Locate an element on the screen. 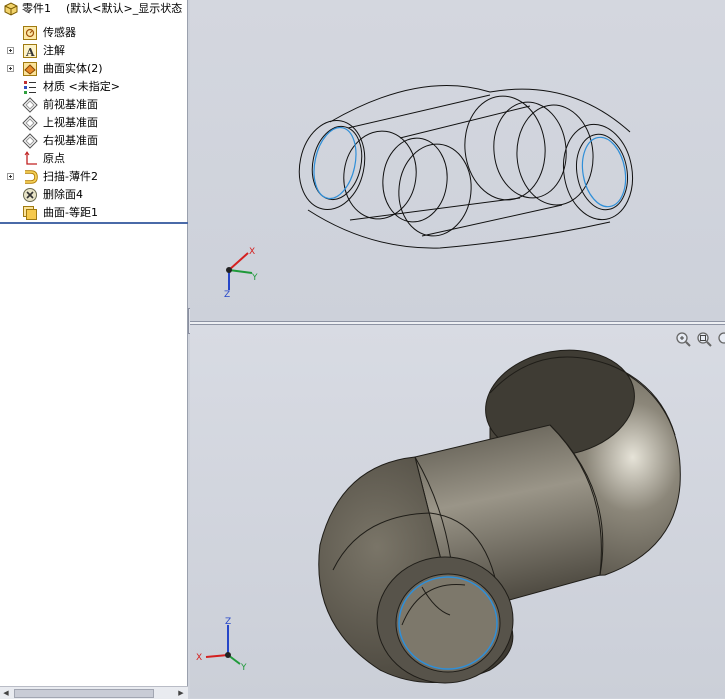  sensor-icon is located at coordinates (30, 33).